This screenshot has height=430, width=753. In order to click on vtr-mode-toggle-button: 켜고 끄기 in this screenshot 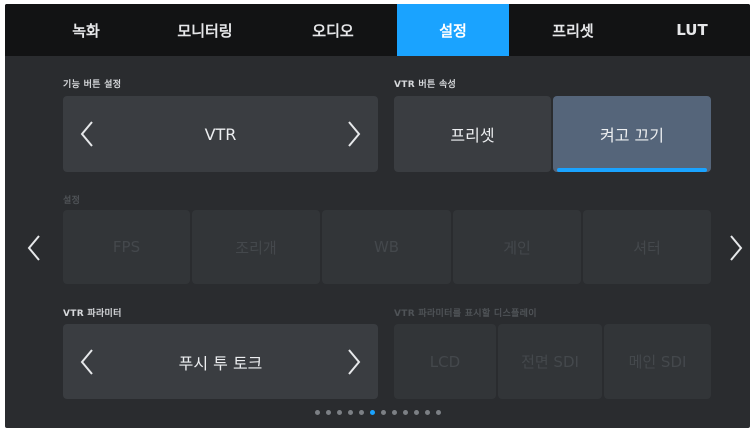, I will do `click(632, 134)`.